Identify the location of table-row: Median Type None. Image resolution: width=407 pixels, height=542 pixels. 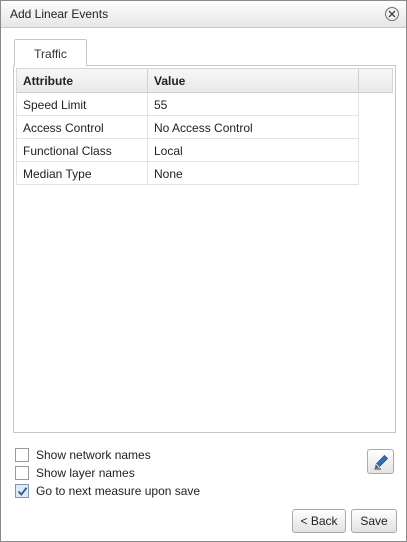
(187, 173).